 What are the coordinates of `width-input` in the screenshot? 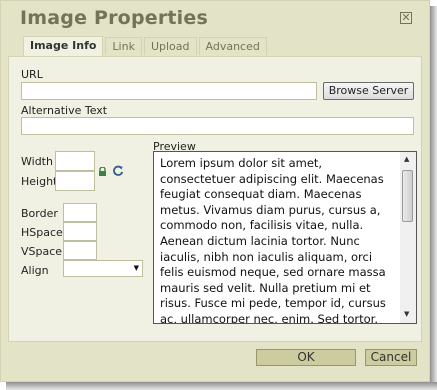 It's located at (75, 161).